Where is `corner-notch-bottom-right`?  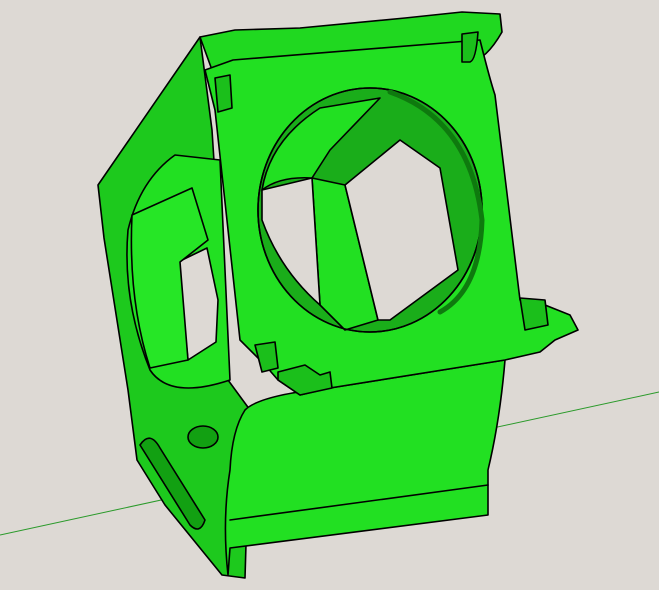
corner-notch-bottom-right is located at coordinates (534, 314).